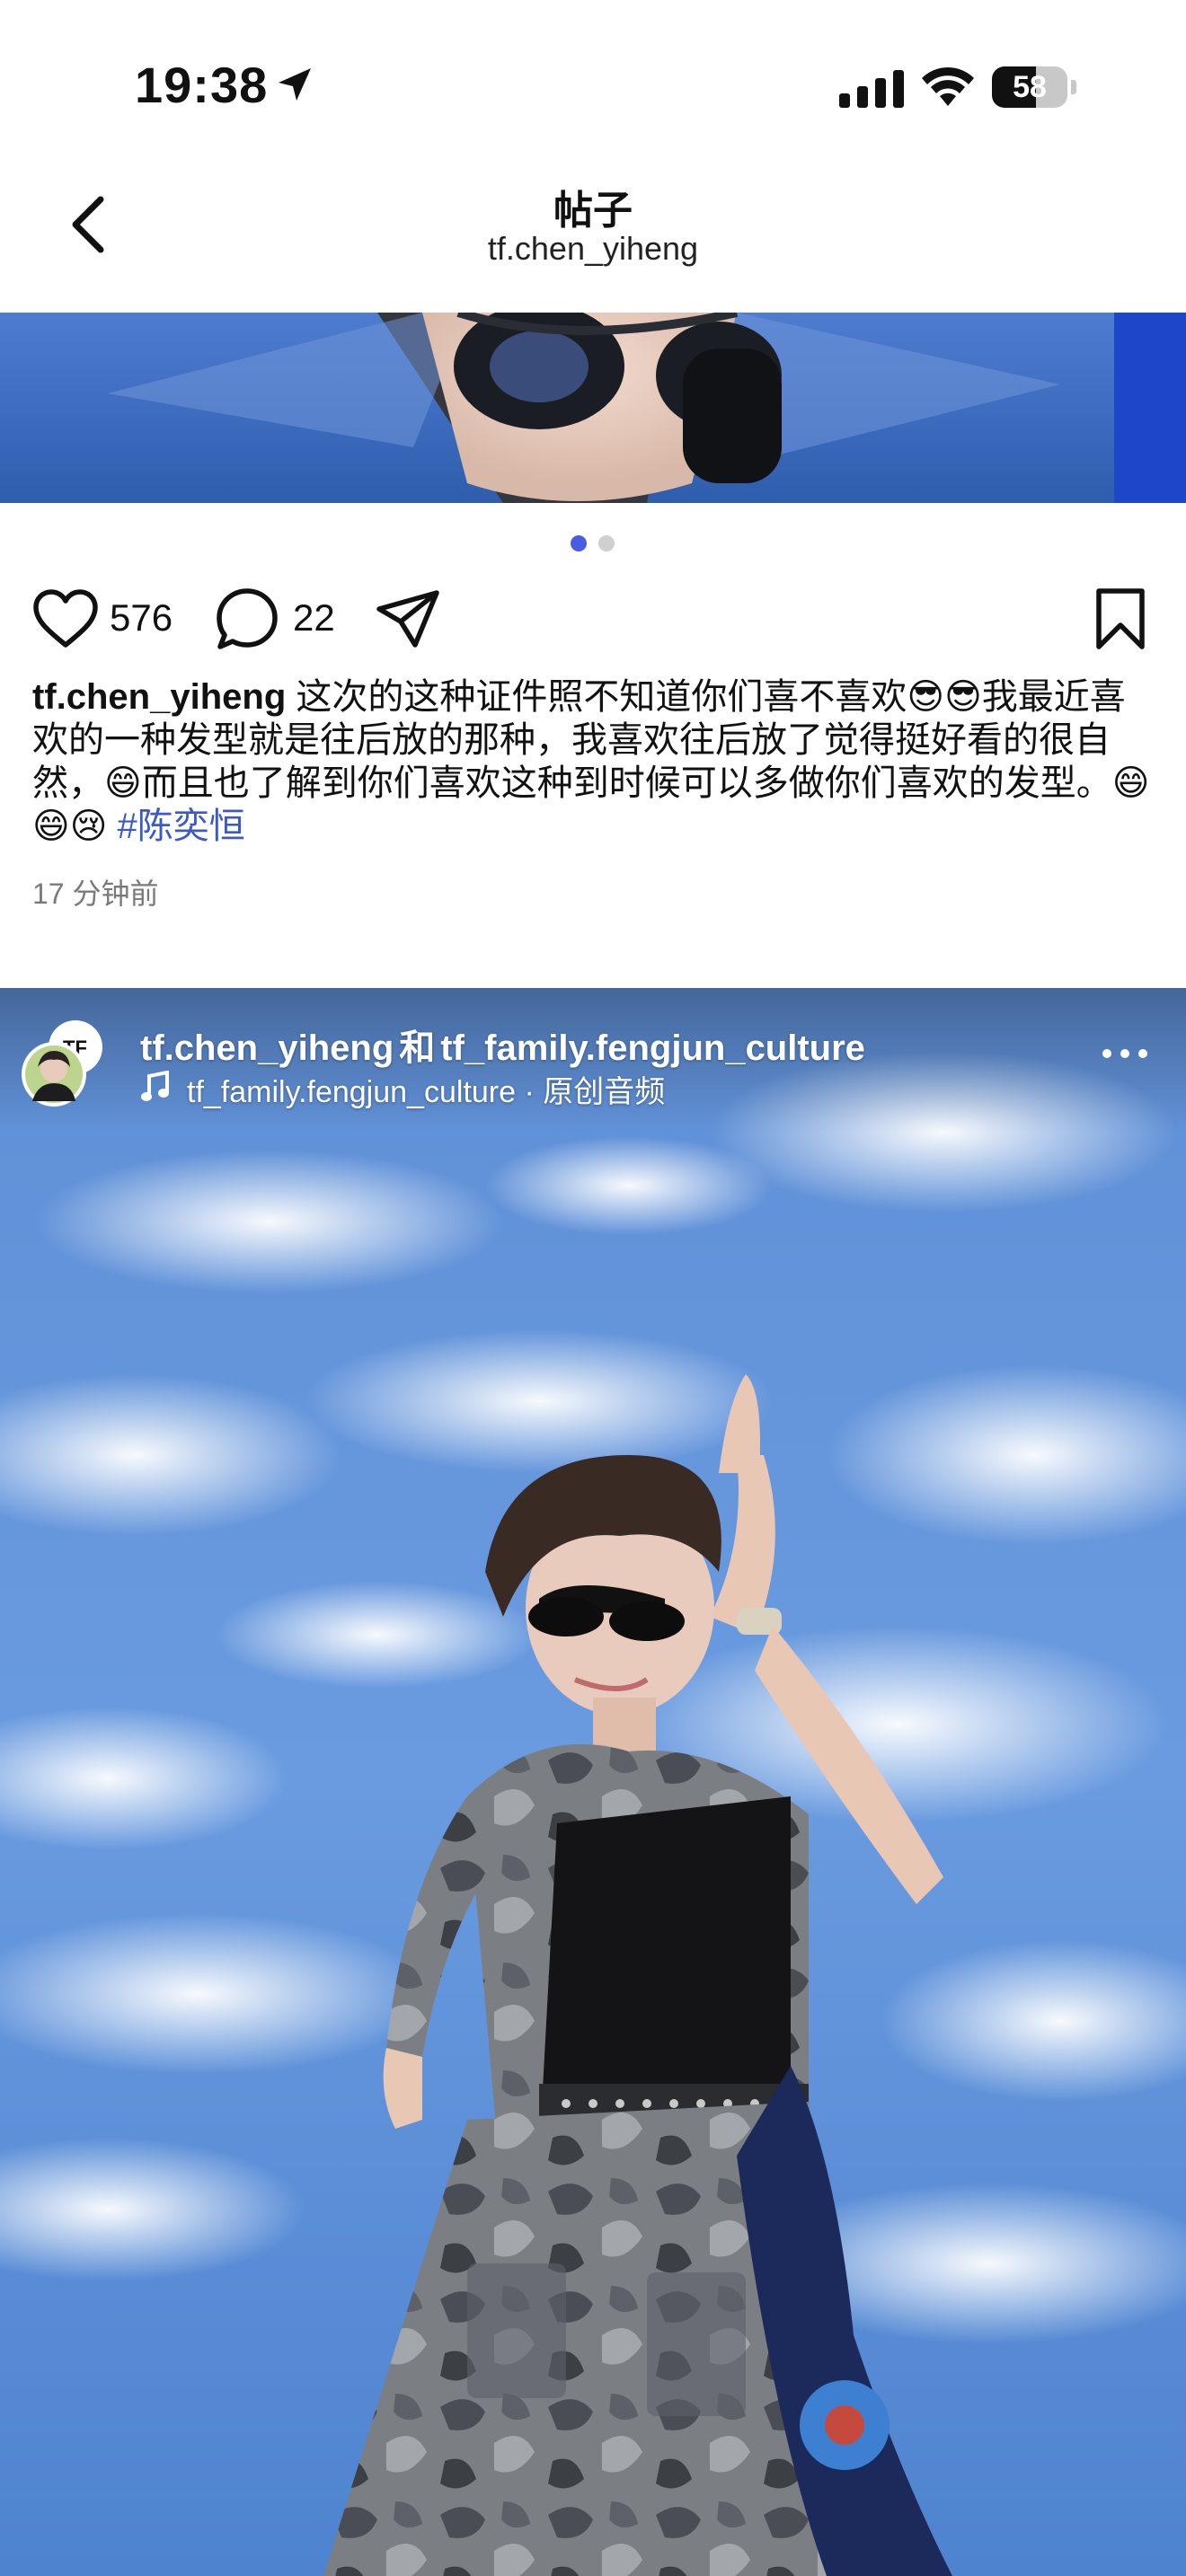 Image resolution: width=1186 pixels, height=2576 pixels. I want to click on signal-bars-icon, so click(871, 89).